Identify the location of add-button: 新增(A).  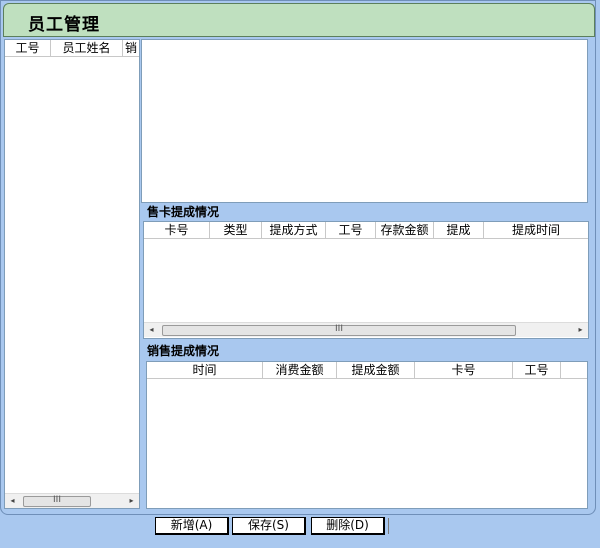
(192, 526).